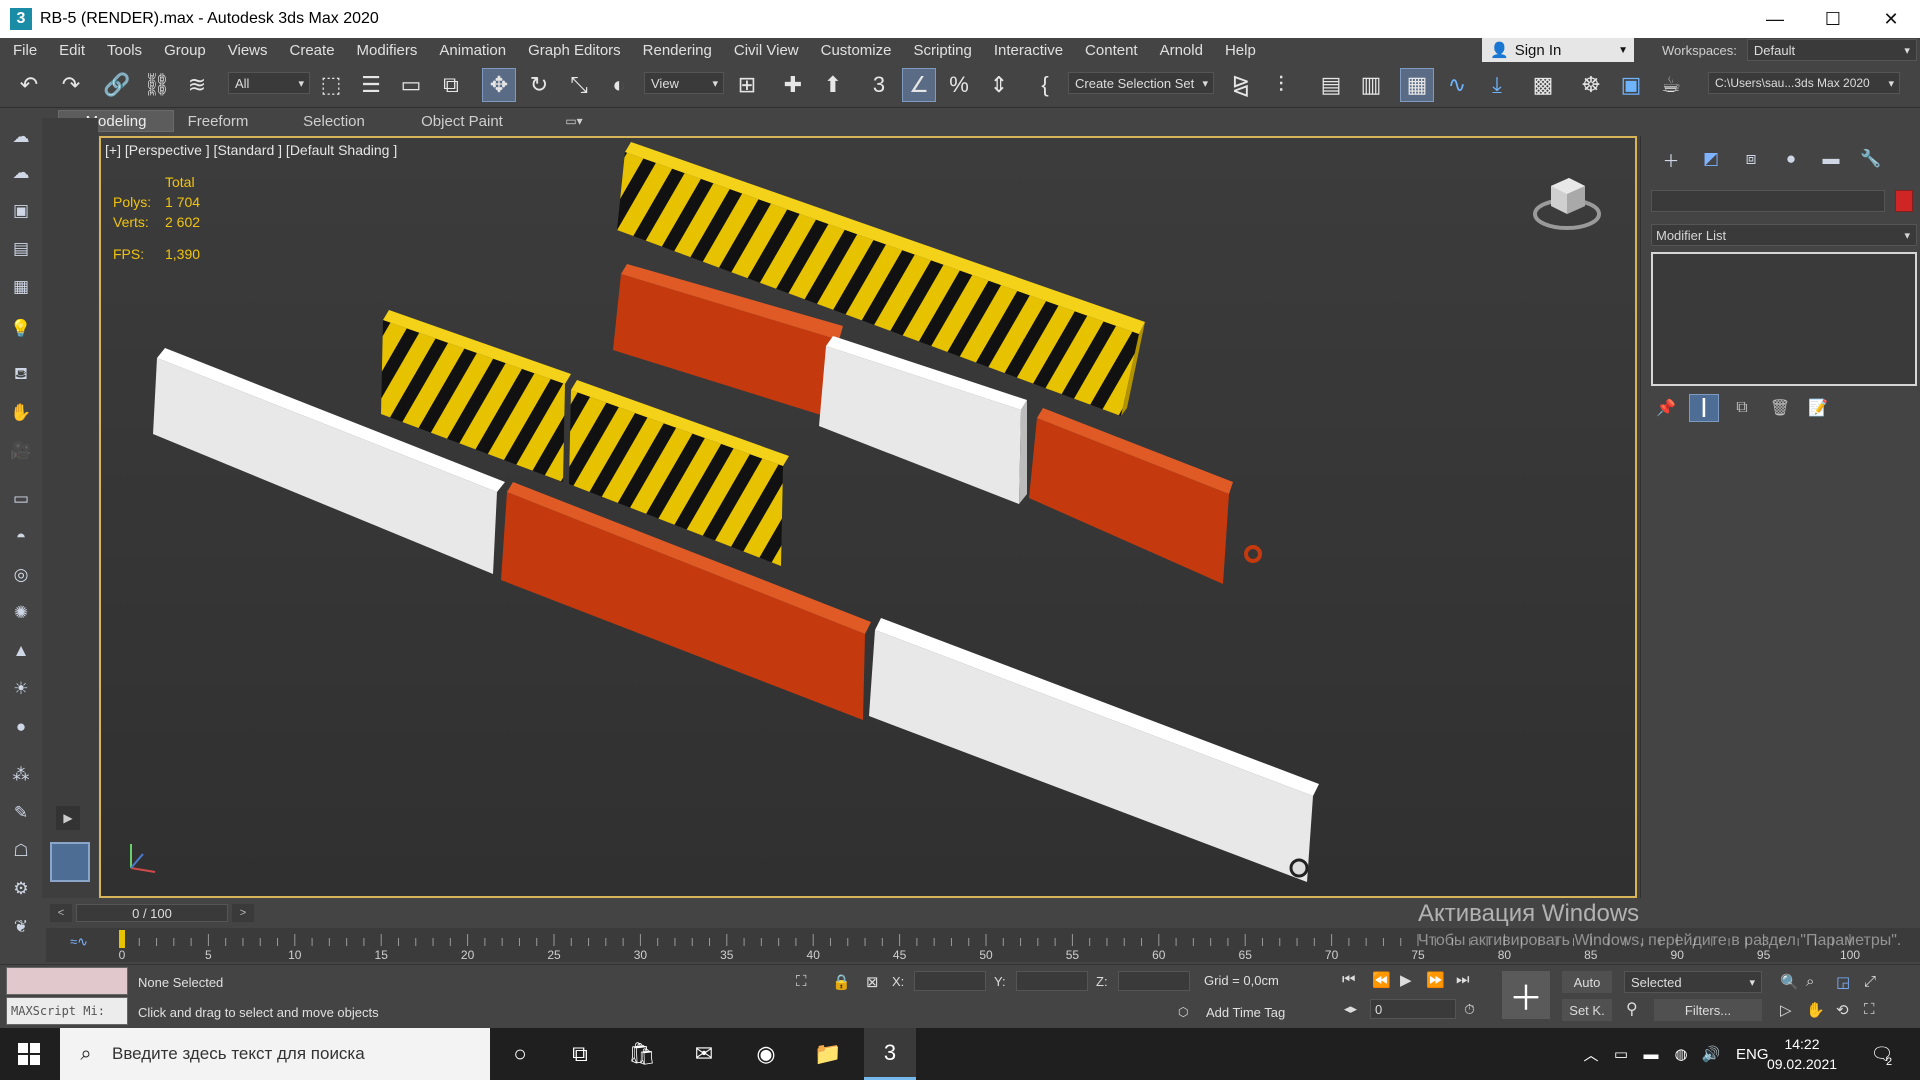  I want to click on zoom-all-icon: ⌕, so click(1810, 981).